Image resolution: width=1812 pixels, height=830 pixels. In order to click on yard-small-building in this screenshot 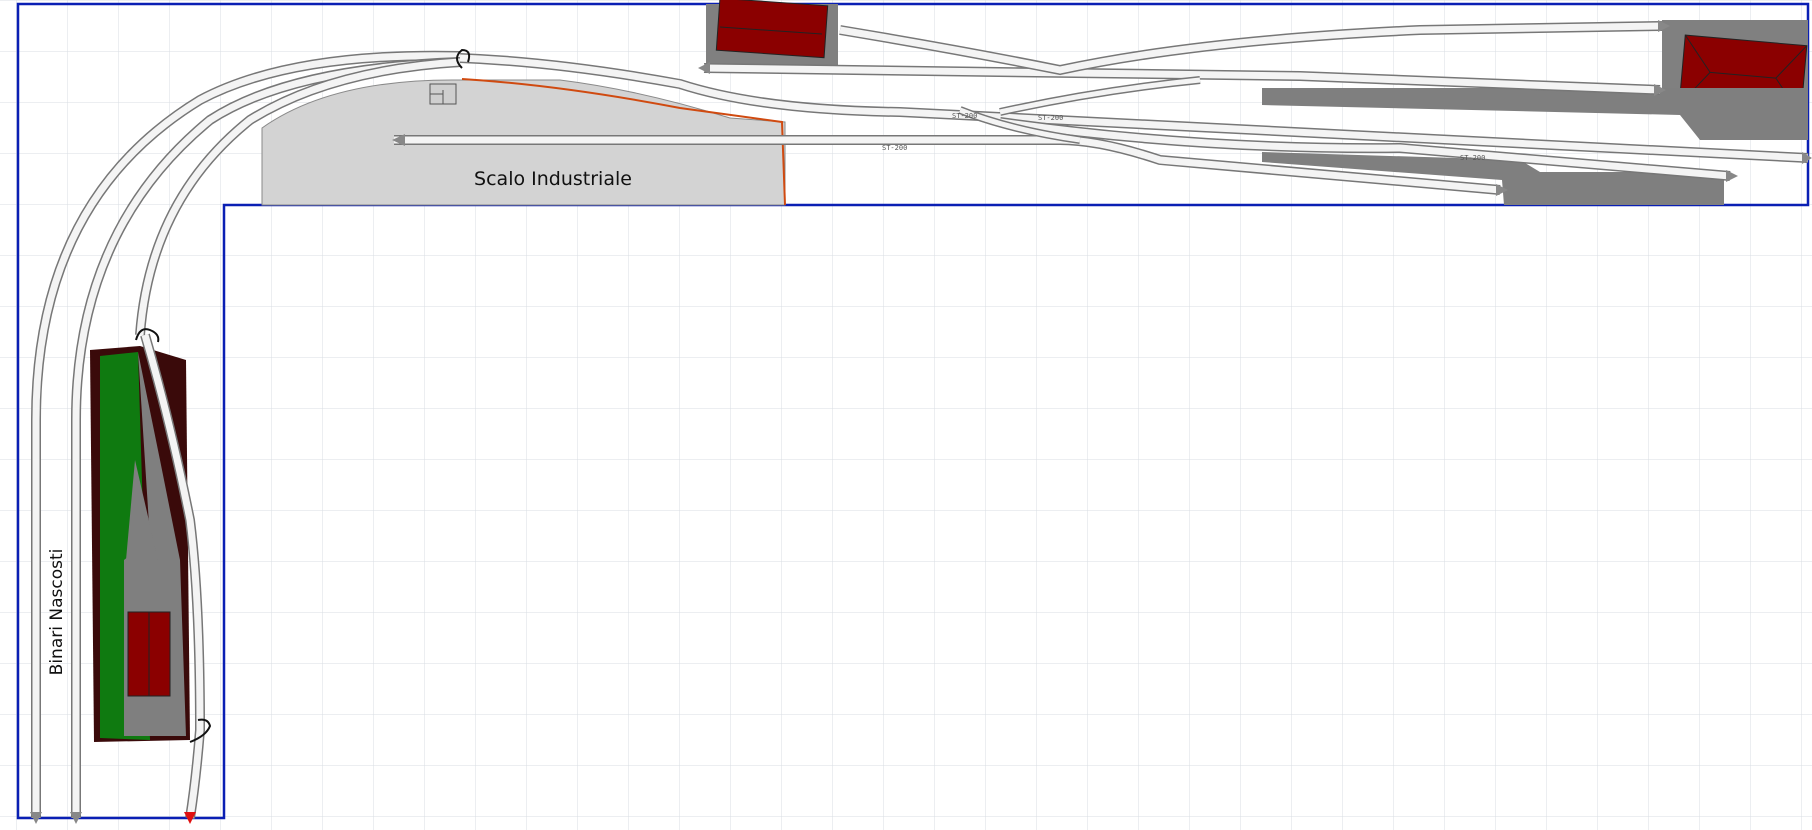, I will do `click(443, 94)`.